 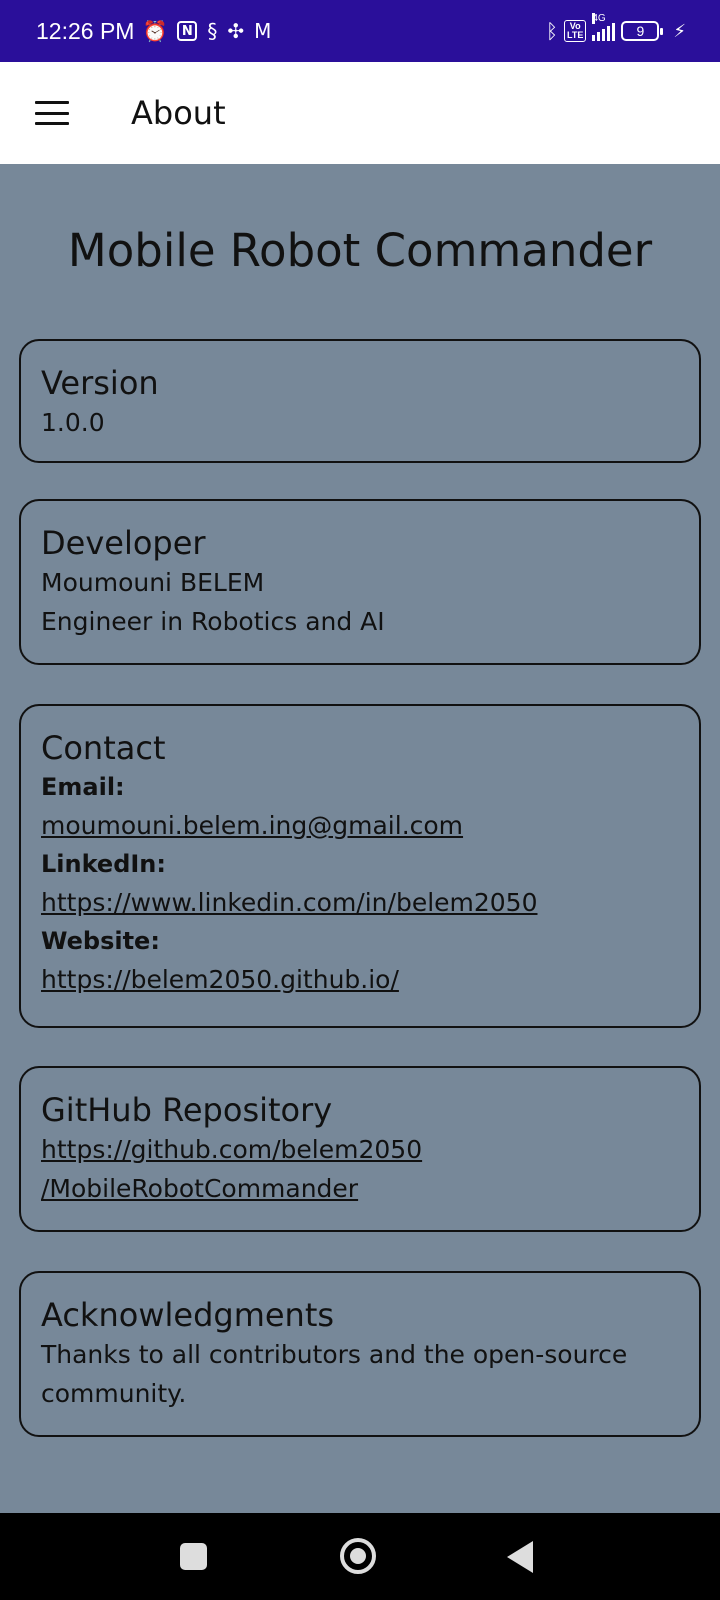 I want to click on linkedin-link: https://www.linkedin.com/in/belem2050, so click(x=360, y=902).